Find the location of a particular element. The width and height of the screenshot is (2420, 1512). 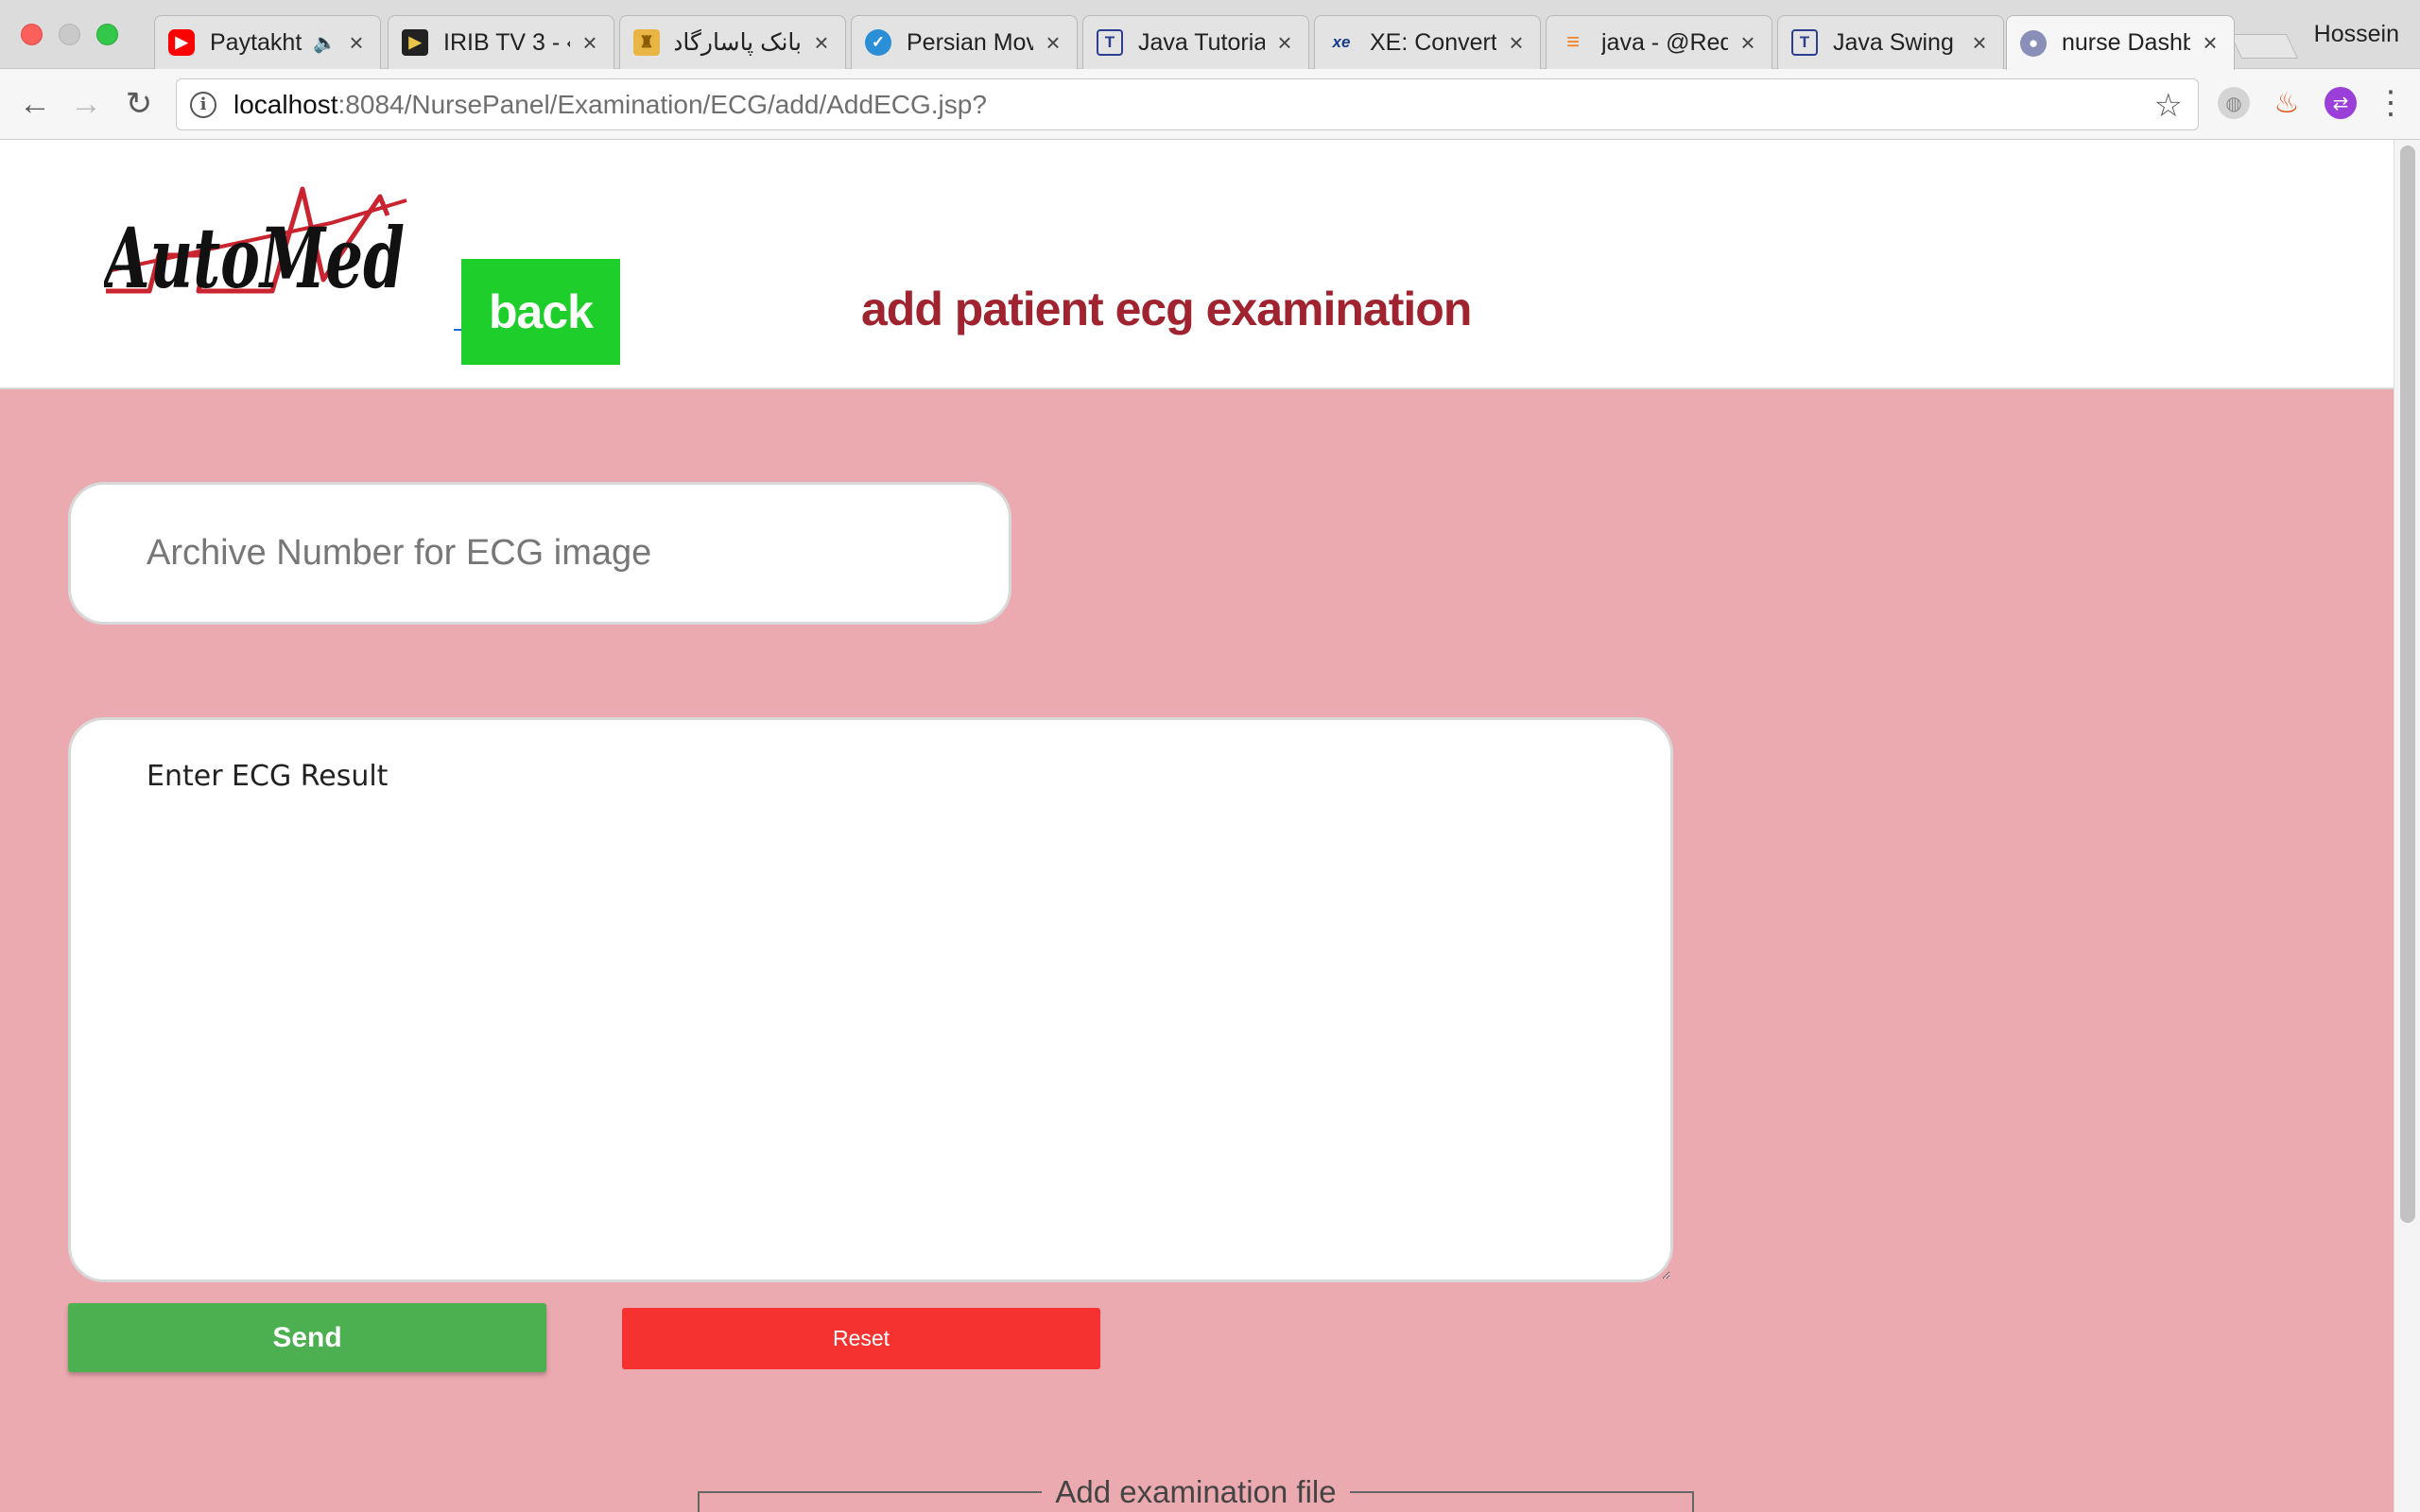

tab-title: بانک پاسارگاد :: is located at coordinates (738, 42).